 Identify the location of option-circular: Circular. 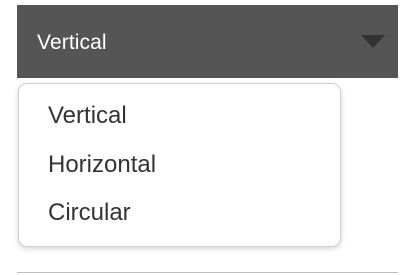
(89, 213).